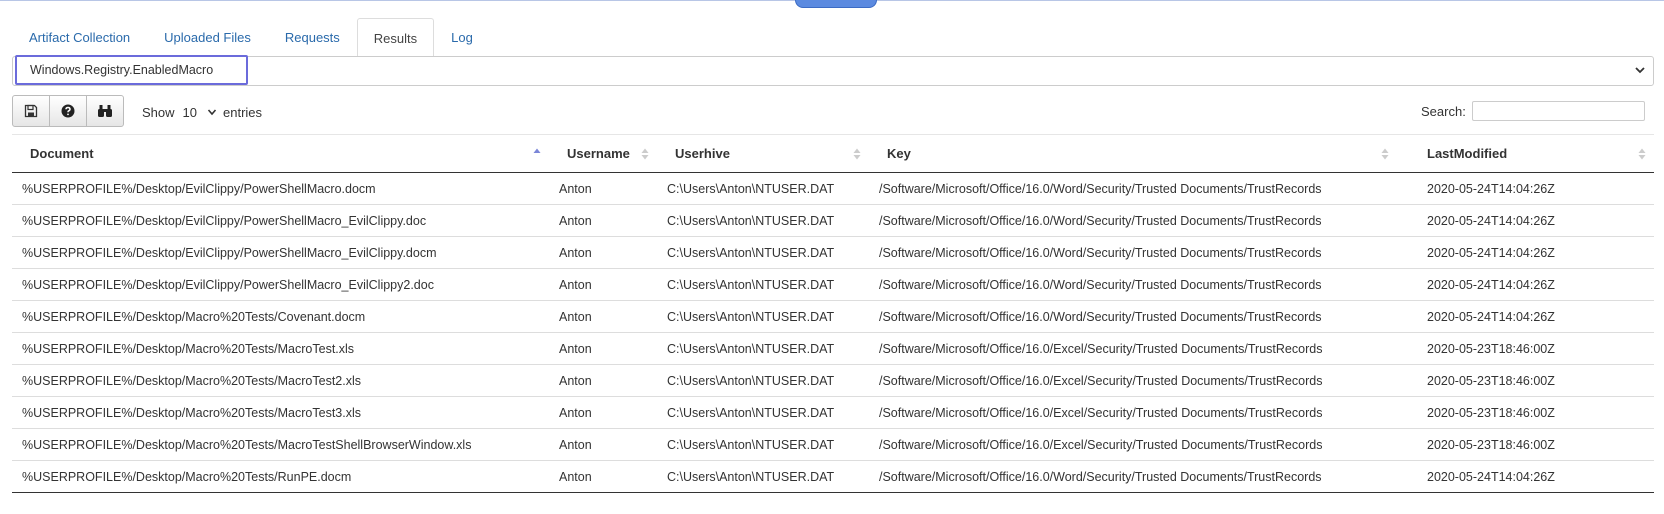 This screenshot has height=514, width=1664. Describe the element at coordinates (899, 153) in the screenshot. I see `column-header-label: Key` at that location.